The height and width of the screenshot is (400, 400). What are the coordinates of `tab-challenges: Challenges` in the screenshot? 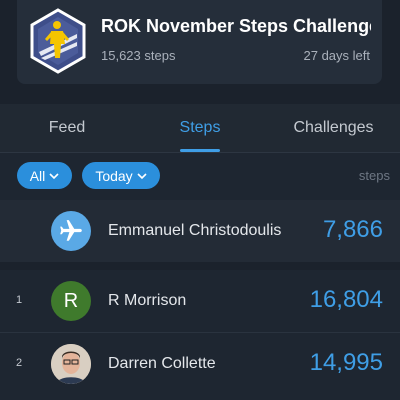 It's located at (333, 128).